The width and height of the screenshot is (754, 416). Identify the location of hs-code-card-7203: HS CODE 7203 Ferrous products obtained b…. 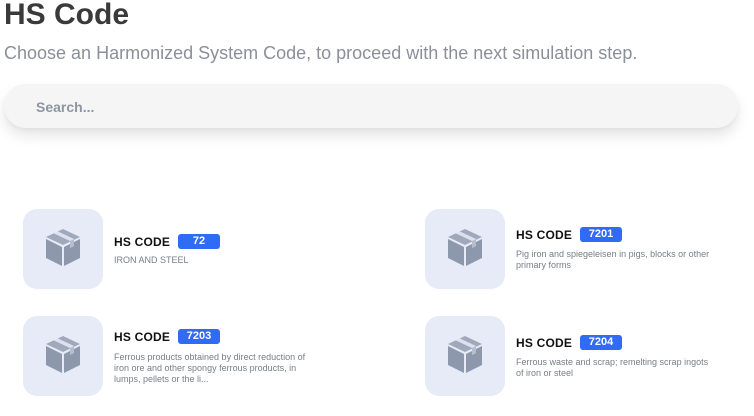
(173, 357).